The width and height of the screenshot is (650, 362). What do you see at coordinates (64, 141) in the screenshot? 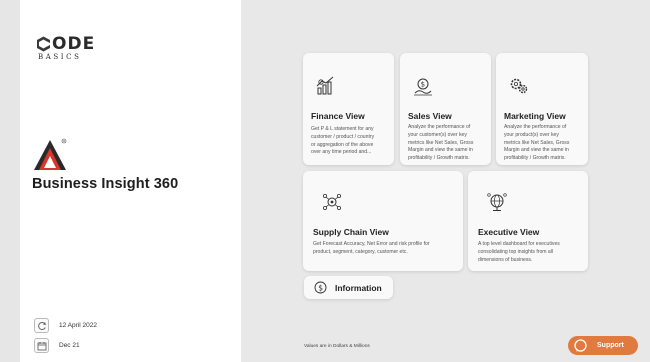
I see `svg-text: R` at bounding box center [64, 141].